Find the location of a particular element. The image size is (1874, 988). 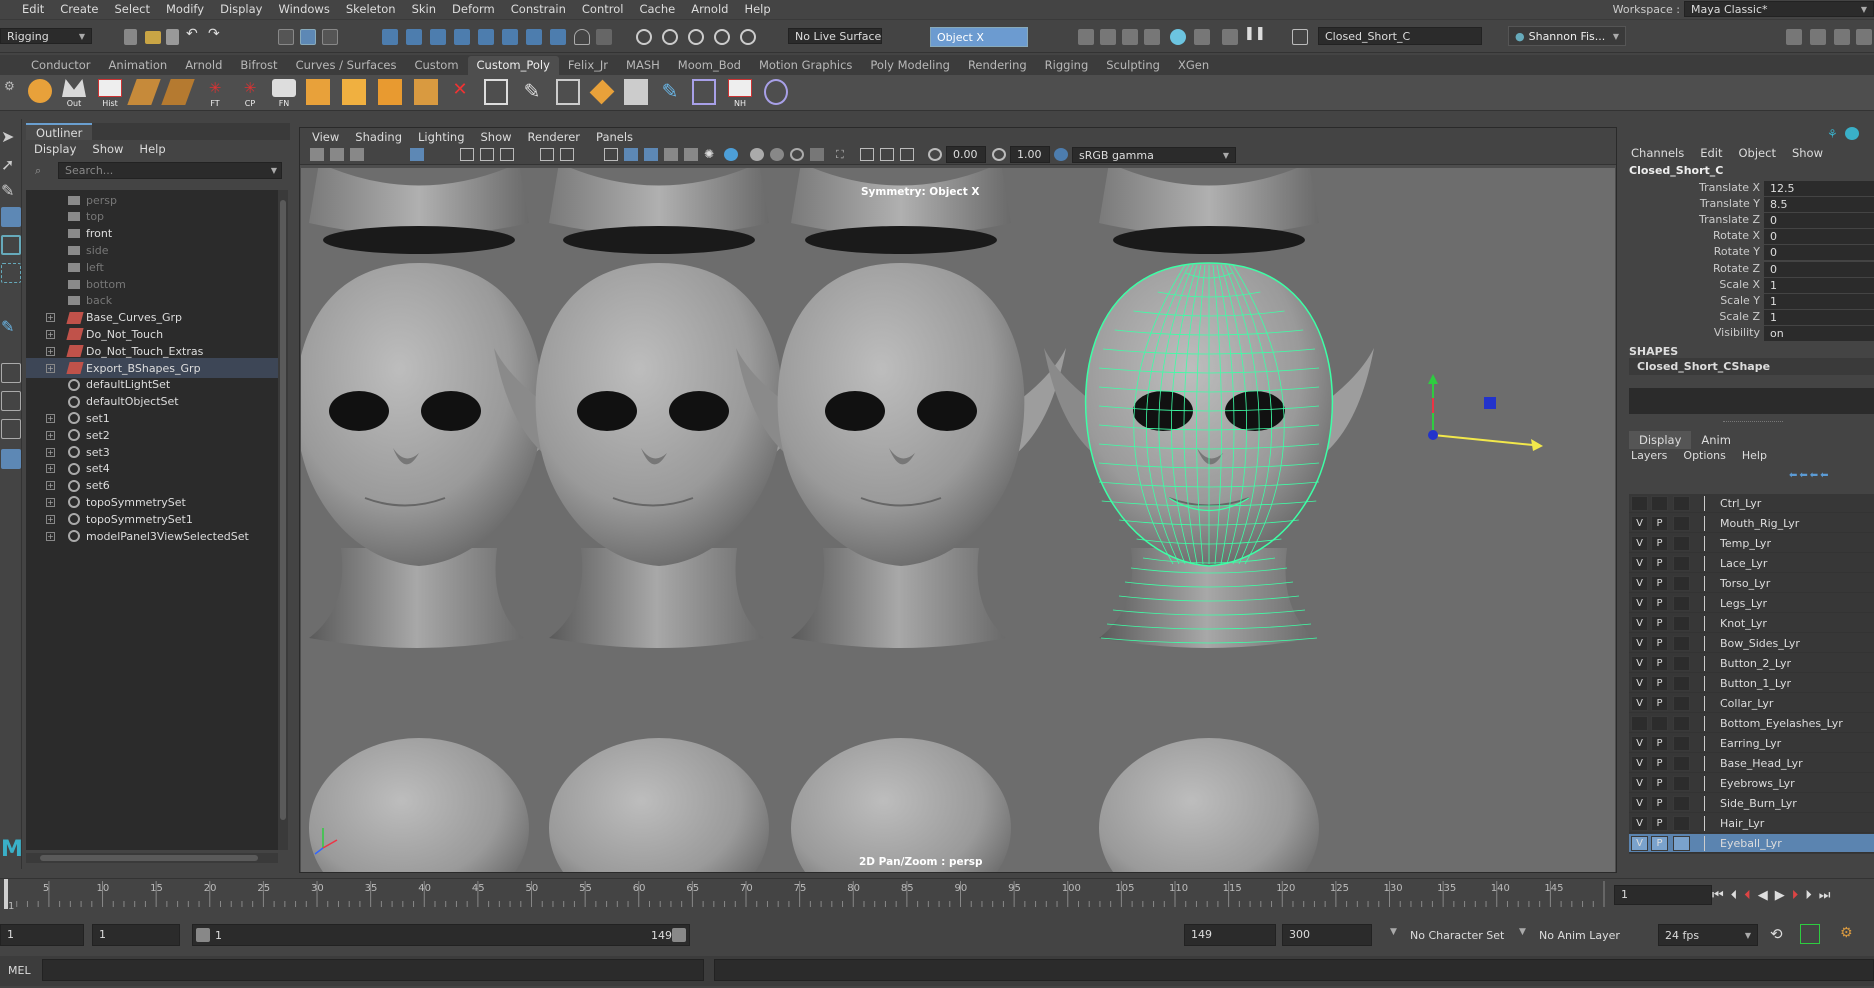

attribute-editor-icon is located at coordinates (1852, 133).